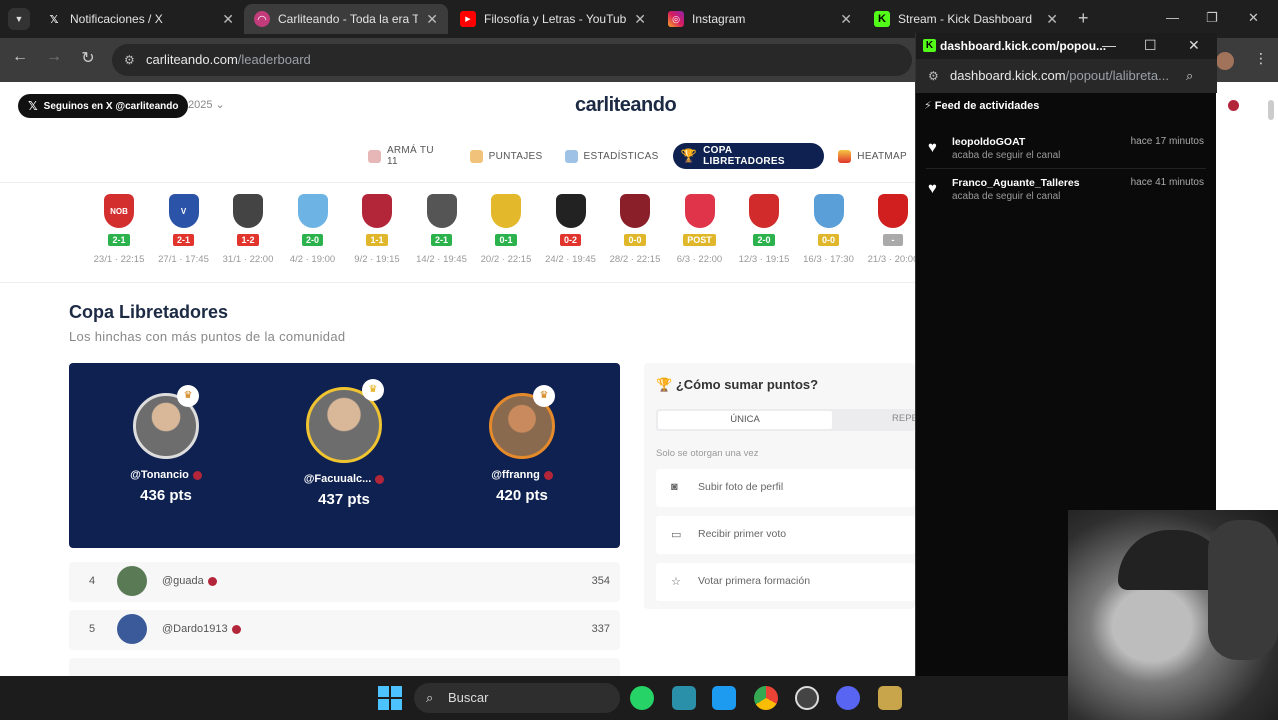 The height and width of the screenshot is (720, 1278). What do you see at coordinates (553, 19) in the screenshot?
I see `tab-youtube: ▶ Filosofía y Letras - YouTube ✕` at bounding box center [553, 19].